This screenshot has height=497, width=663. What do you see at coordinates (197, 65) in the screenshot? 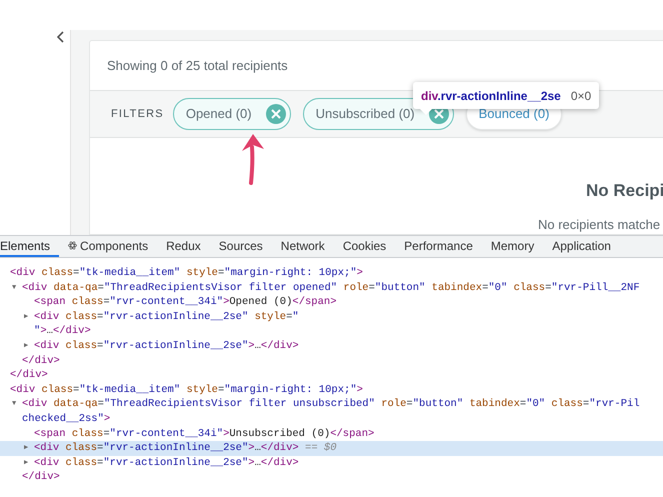
I see `summary-text: Showing 0 of 25 total recipients` at bounding box center [197, 65].